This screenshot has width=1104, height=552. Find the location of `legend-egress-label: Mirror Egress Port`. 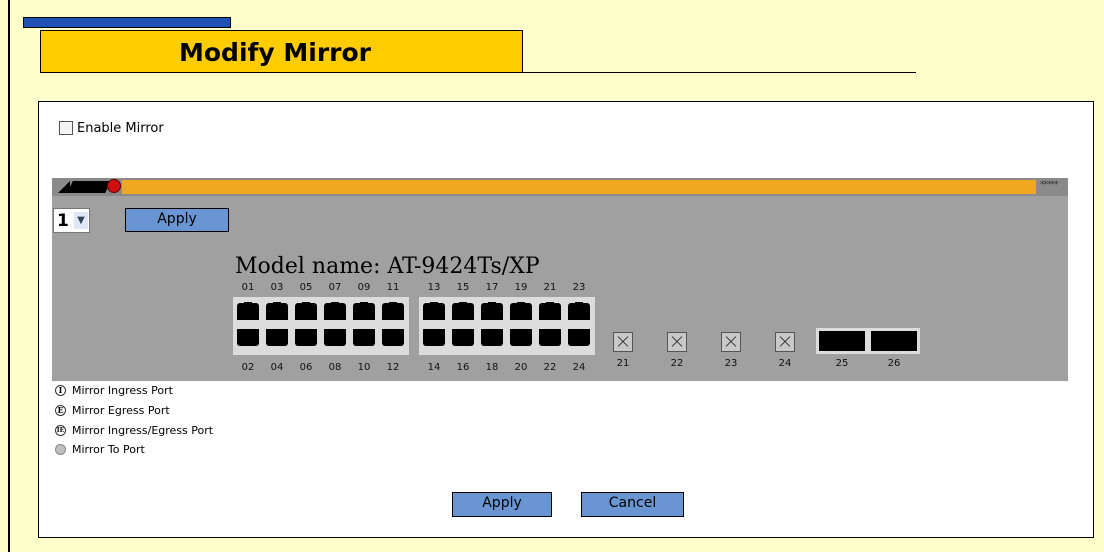

legend-egress-label: Mirror Egress Port is located at coordinates (121, 410).